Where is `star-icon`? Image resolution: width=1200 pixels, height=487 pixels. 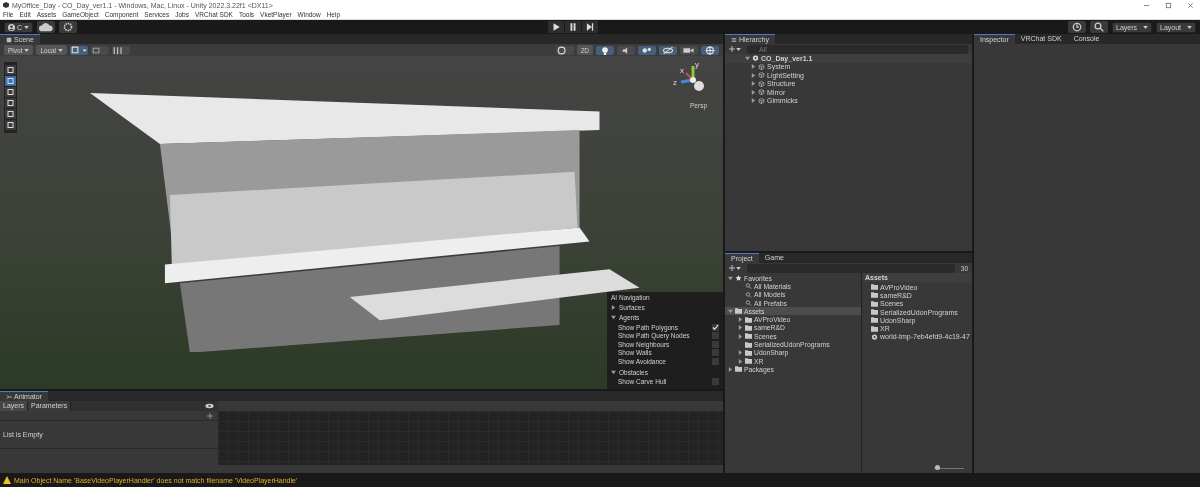
star-icon is located at coordinates (738, 278).